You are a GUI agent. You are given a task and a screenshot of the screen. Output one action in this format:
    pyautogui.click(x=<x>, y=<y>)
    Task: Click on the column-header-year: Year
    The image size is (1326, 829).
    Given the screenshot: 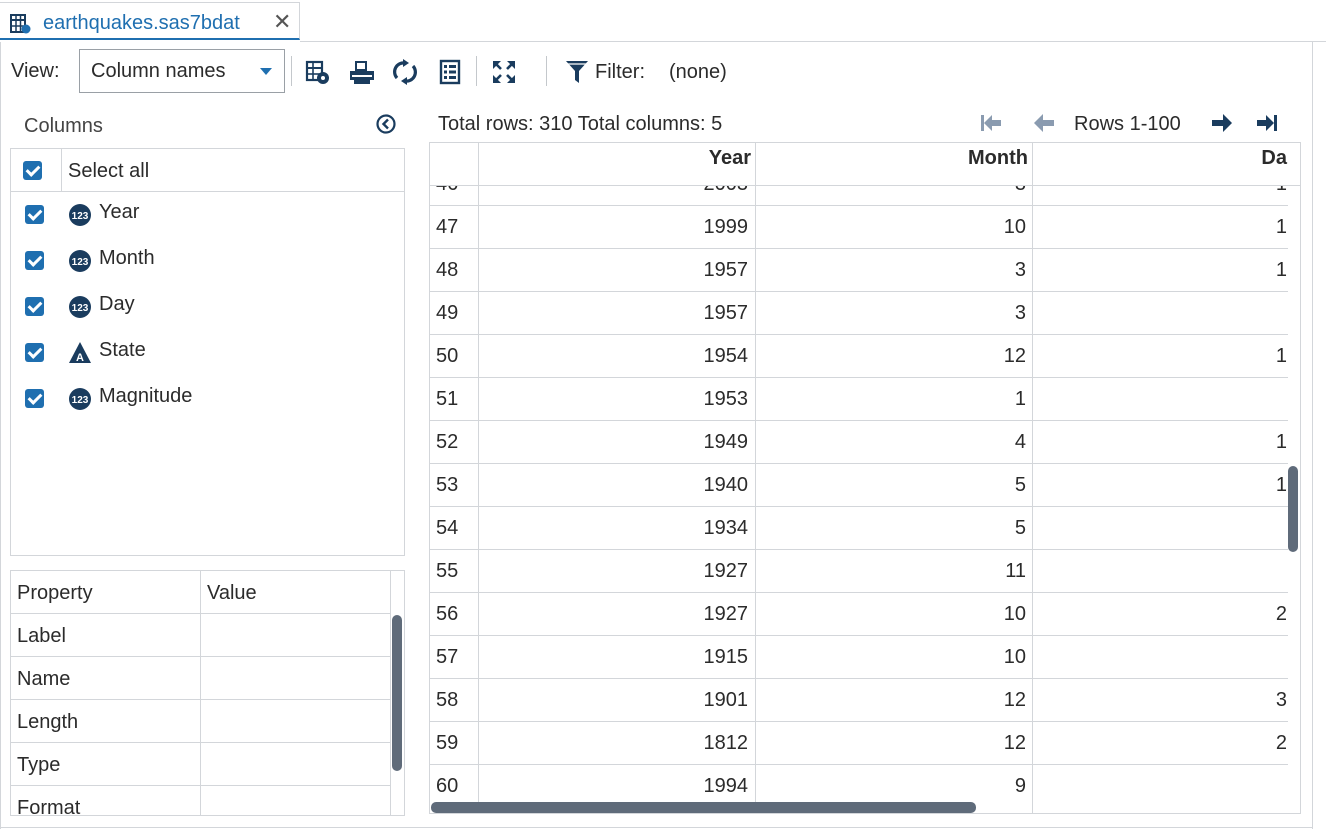 What is the action you would take?
    pyautogui.click(x=618, y=164)
    